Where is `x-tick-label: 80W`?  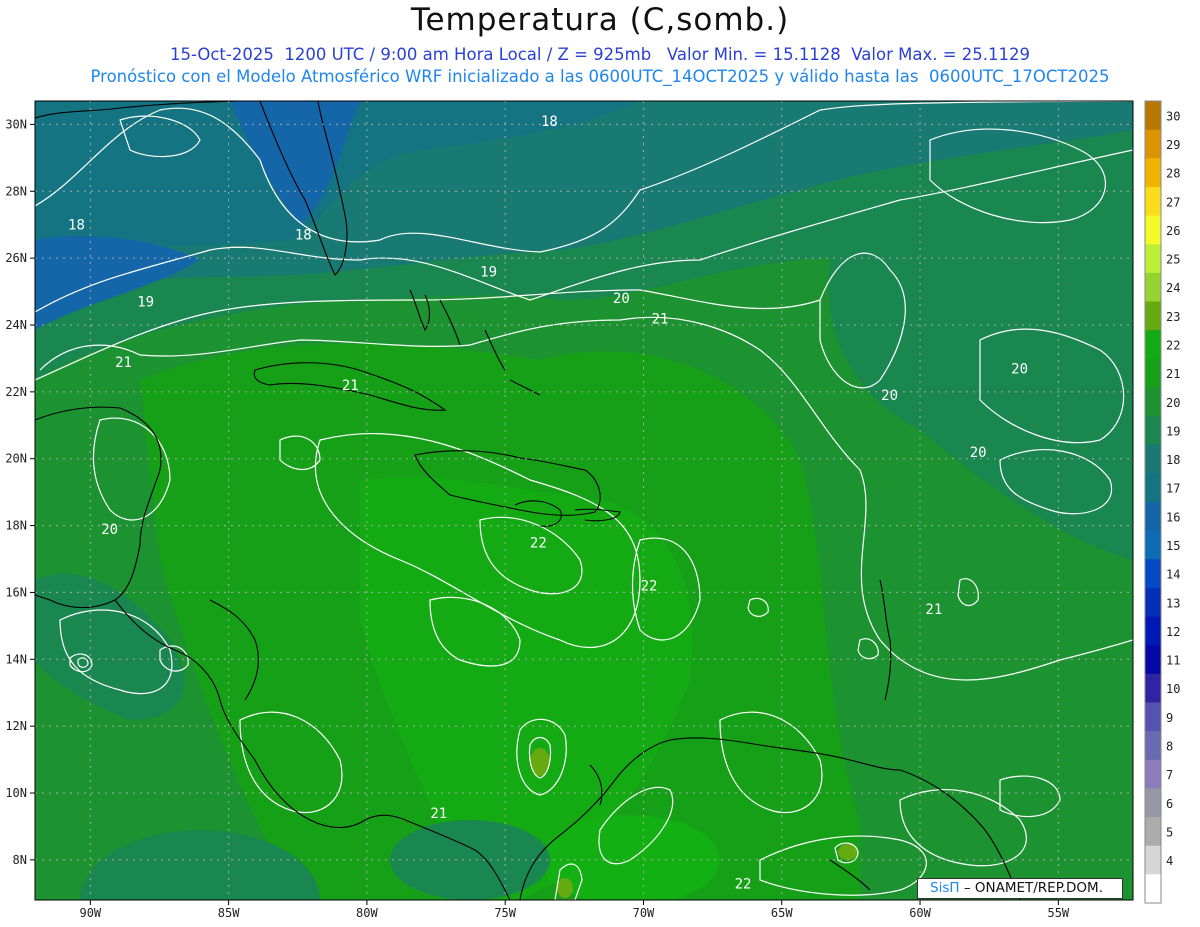 x-tick-label: 80W is located at coordinates (367, 913).